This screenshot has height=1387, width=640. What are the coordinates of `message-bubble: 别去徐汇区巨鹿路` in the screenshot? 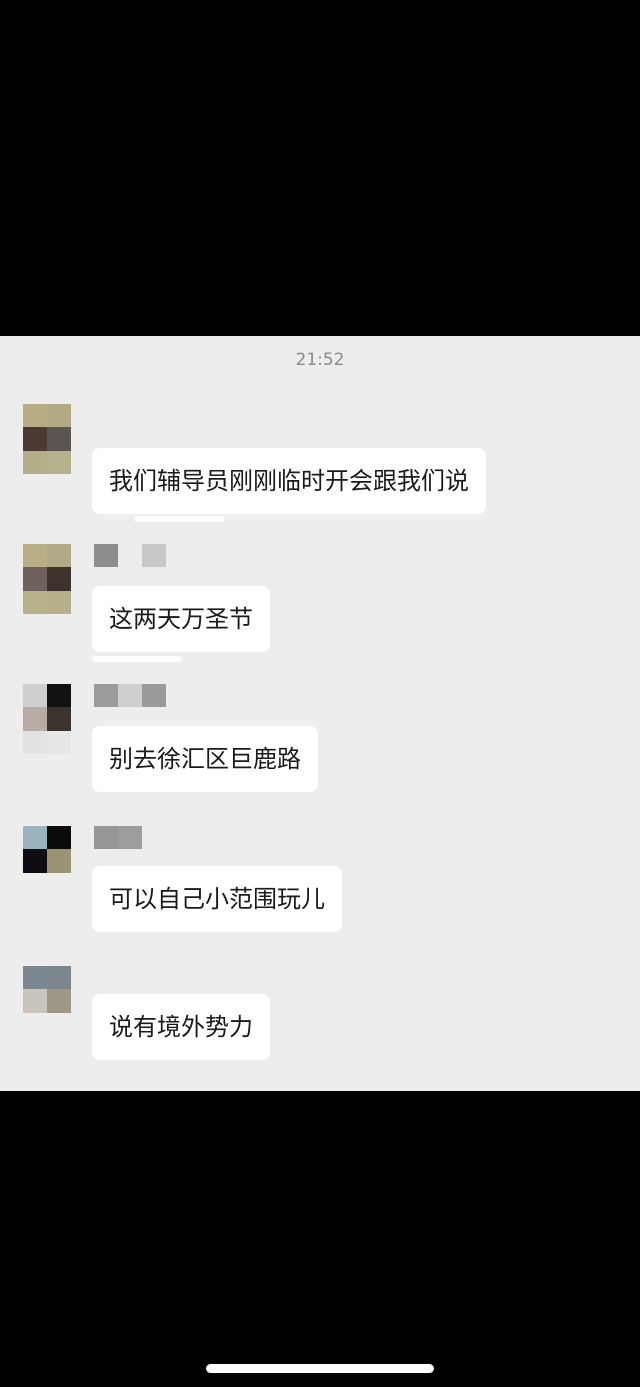 It's located at (205, 759).